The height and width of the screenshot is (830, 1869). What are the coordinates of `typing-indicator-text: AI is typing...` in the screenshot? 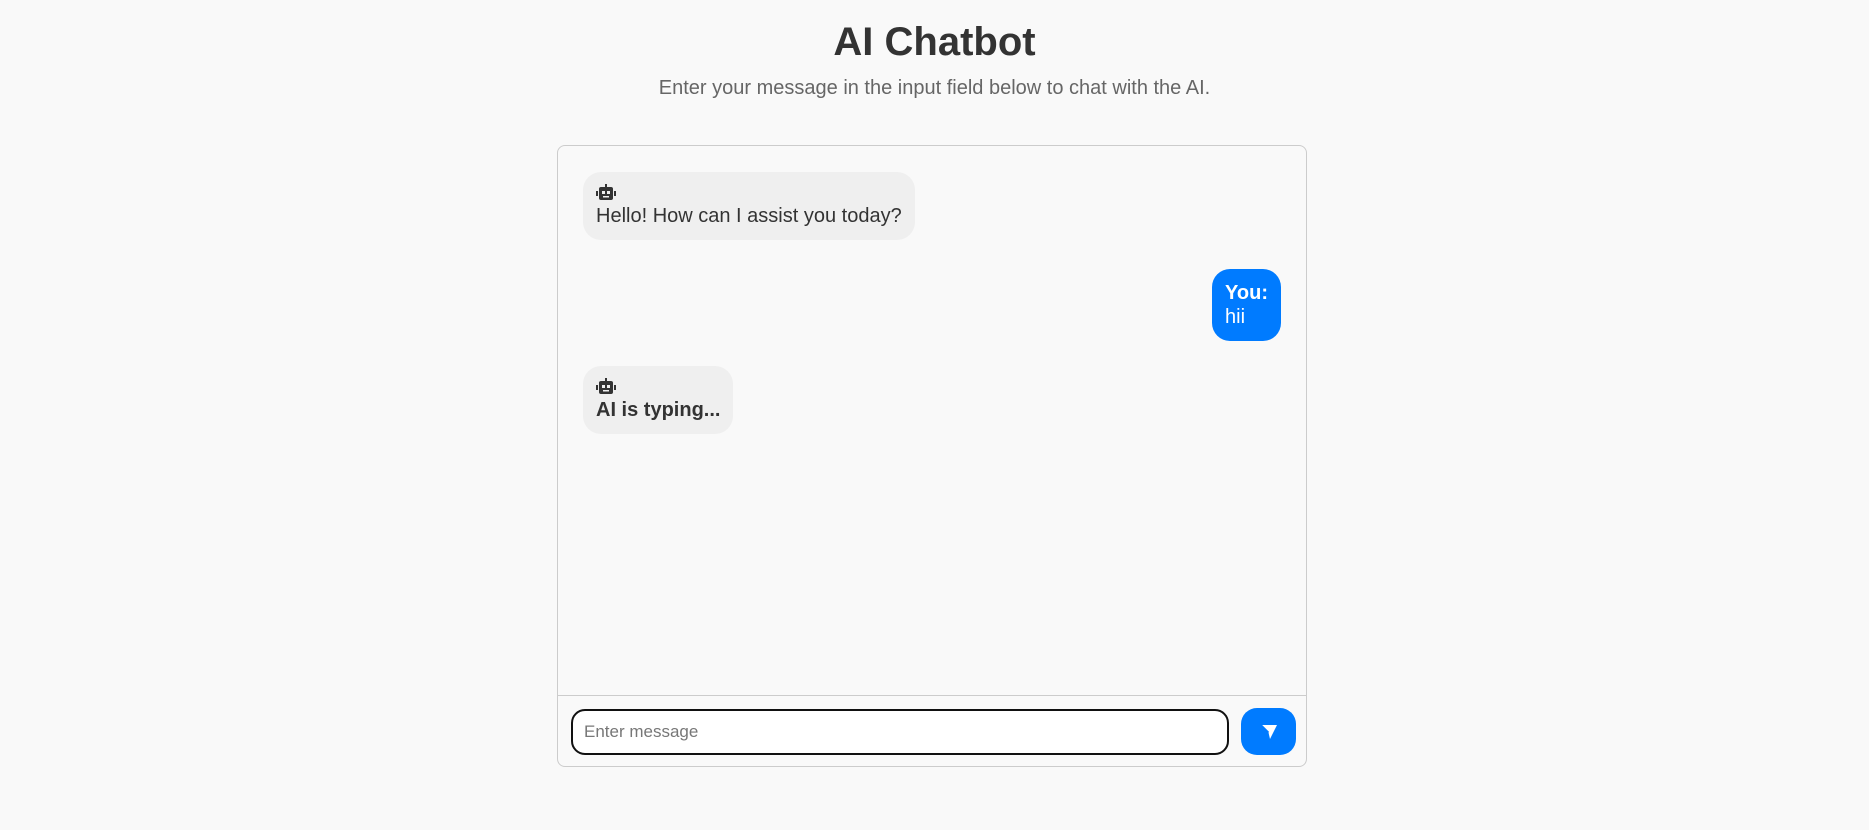 It's located at (658, 410).